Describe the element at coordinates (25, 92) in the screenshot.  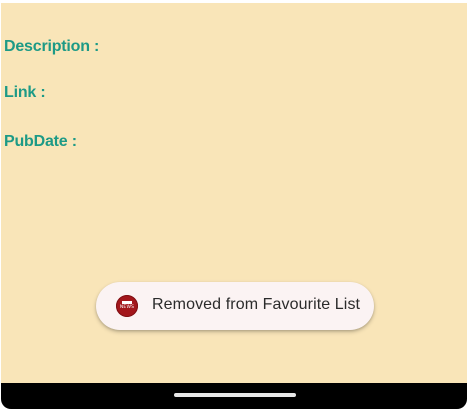
I see `link-label: Link :` at that location.